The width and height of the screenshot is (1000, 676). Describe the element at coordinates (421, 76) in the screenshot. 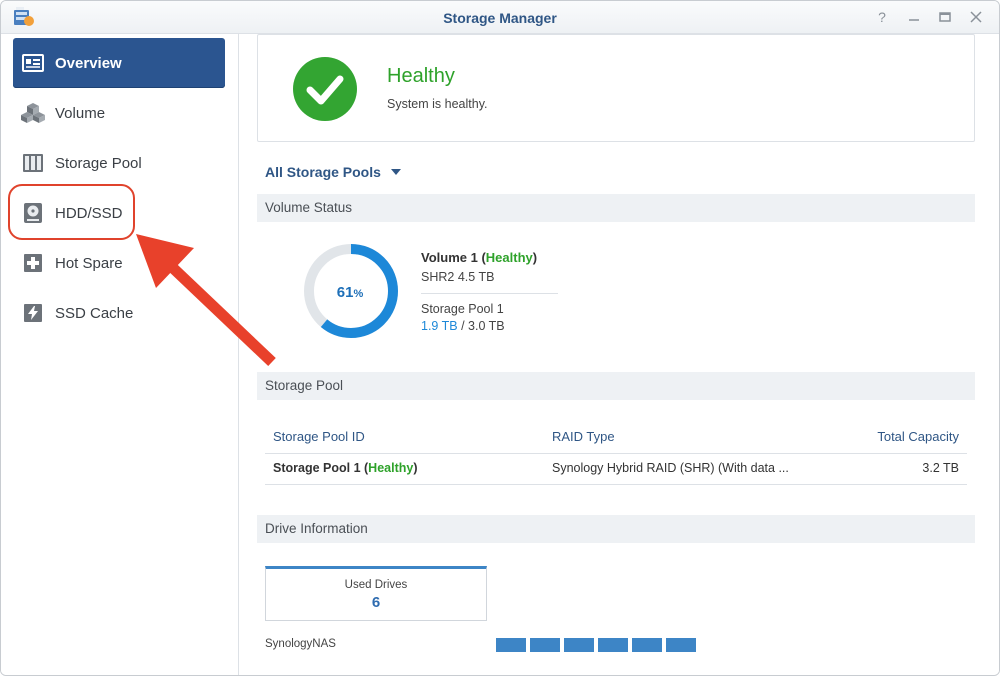

I see `health-status-title: Healthy` at that location.